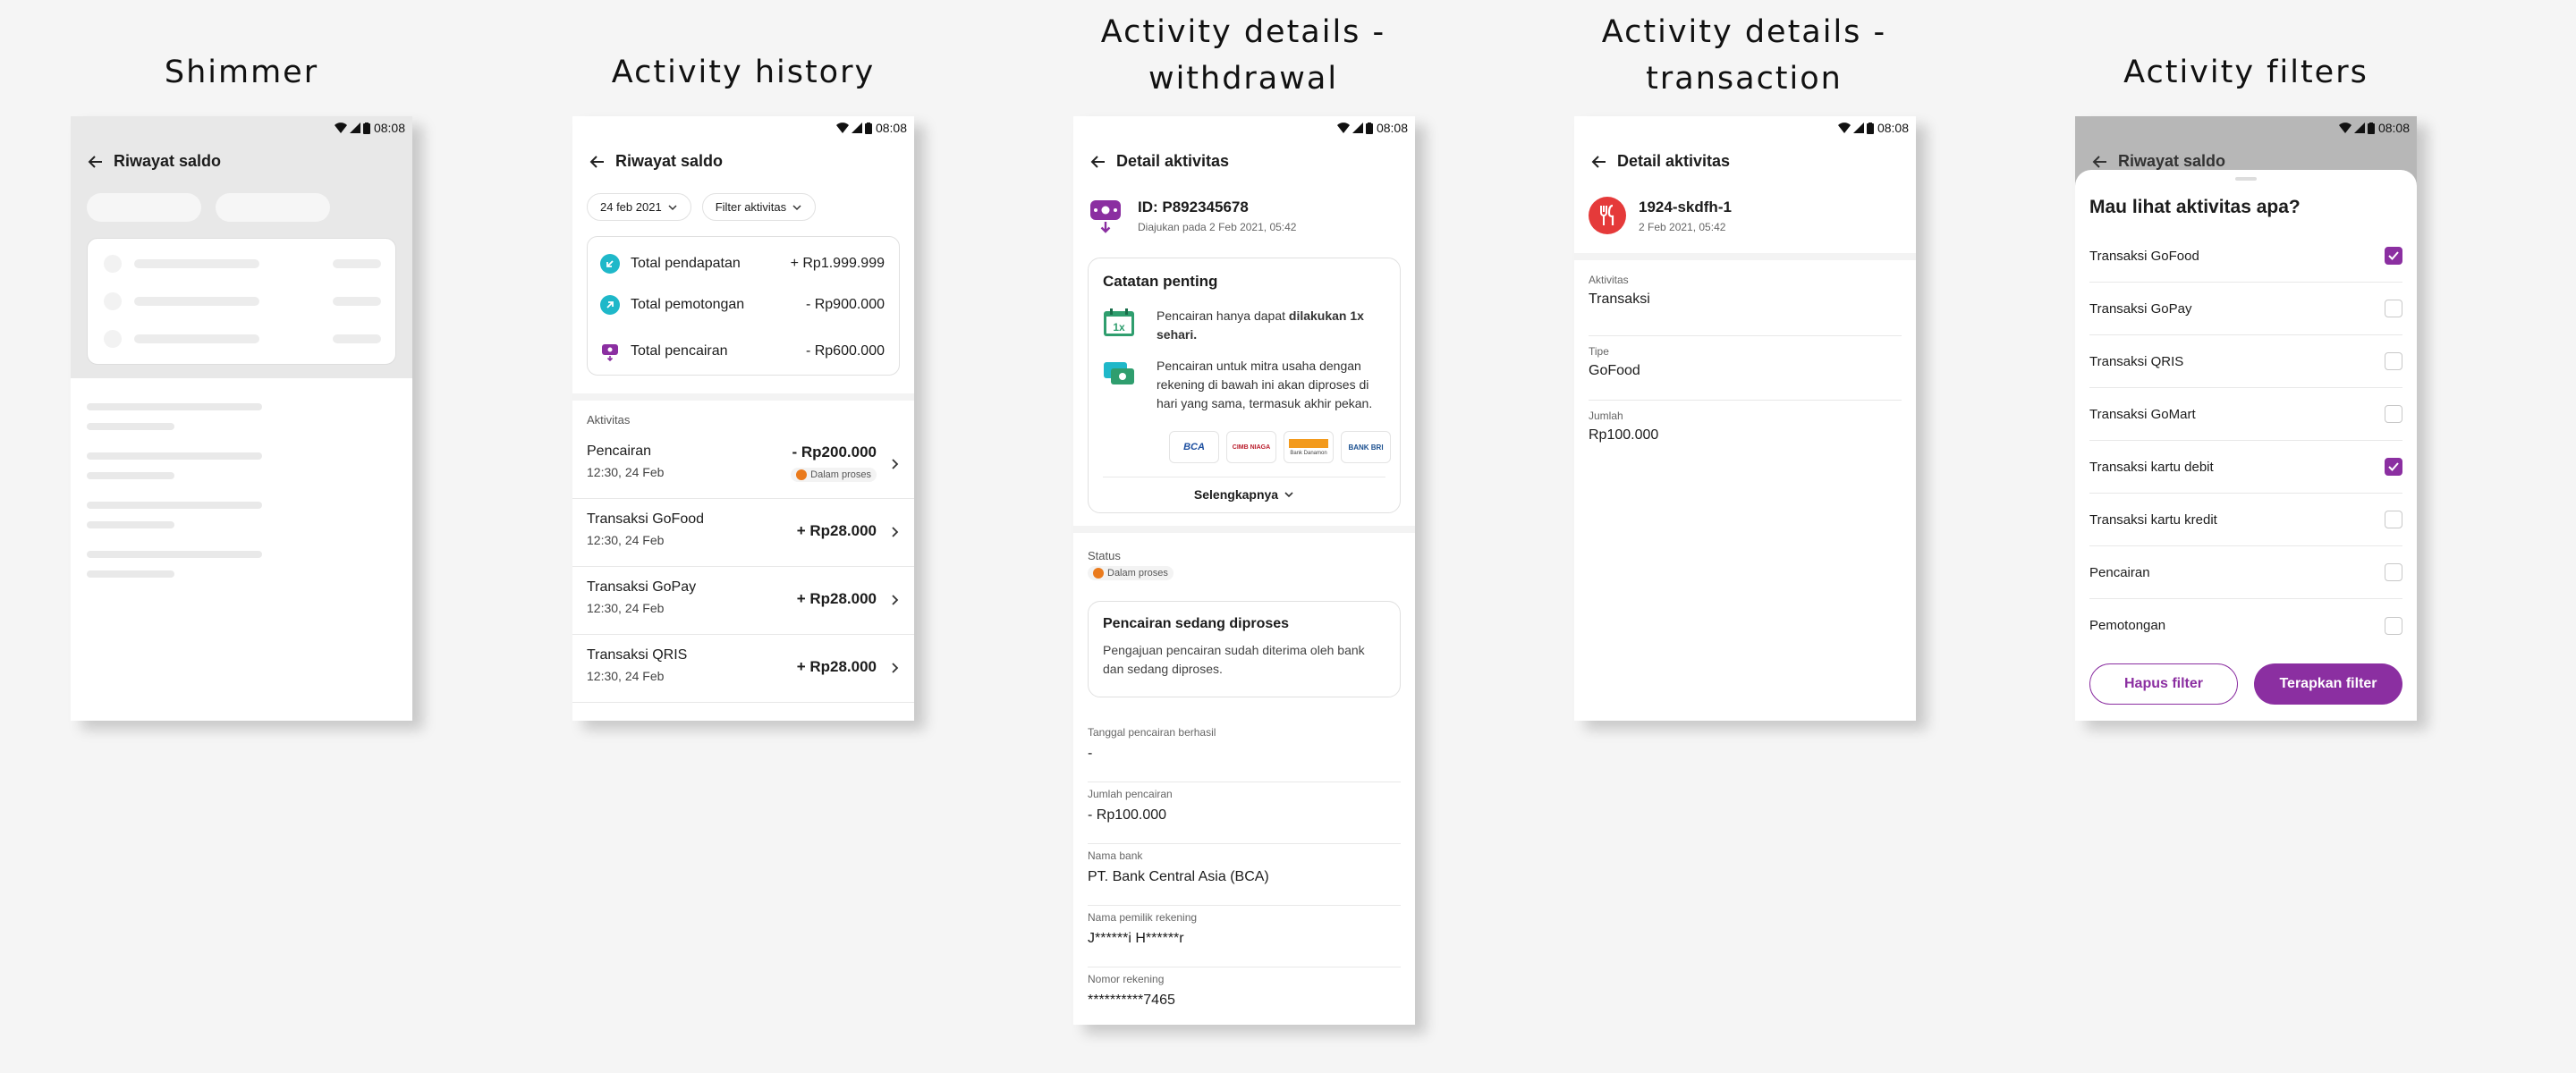 This screenshot has height=1073, width=2576. What do you see at coordinates (2245, 361) in the screenshot?
I see `filter-option-qris: Transaksi QRIS` at bounding box center [2245, 361].